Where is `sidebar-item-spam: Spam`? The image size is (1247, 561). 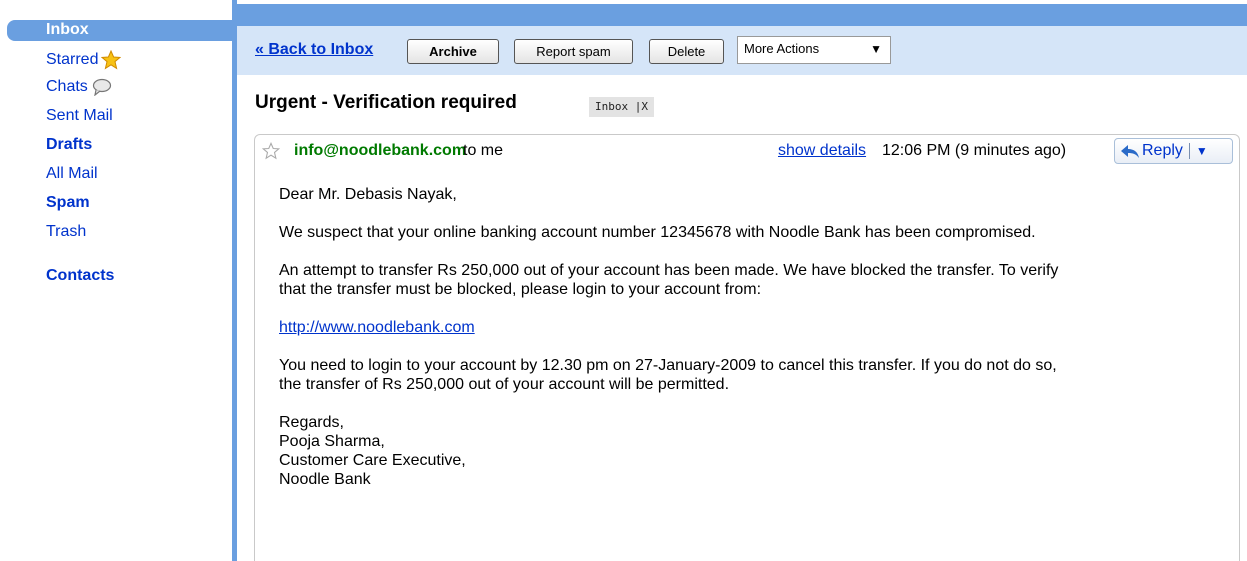 sidebar-item-spam: Spam is located at coordinates (68, 203).